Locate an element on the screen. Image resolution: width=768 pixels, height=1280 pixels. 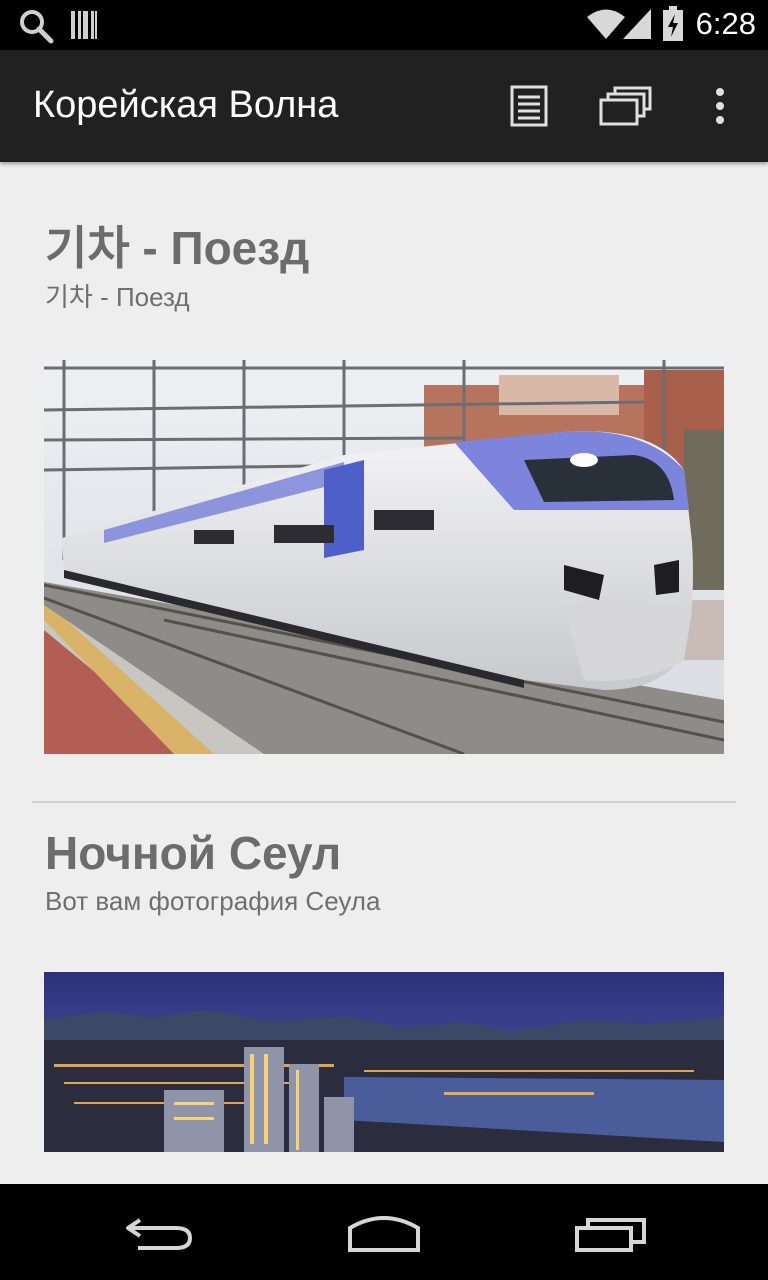
app-title: Корейская Волна is located at coordinates (186, 105).